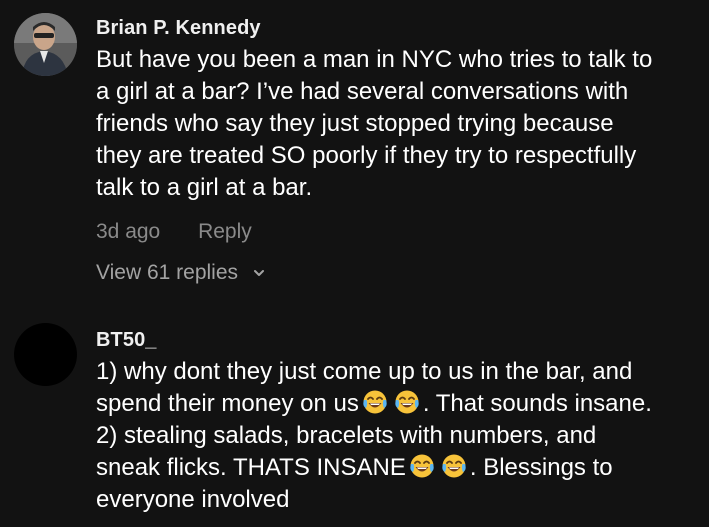  What do you see at coordinates (398, 28) in the screenshot?
I see `comment-username: Brian P. Kennedy` at bounding box center [398, 28].